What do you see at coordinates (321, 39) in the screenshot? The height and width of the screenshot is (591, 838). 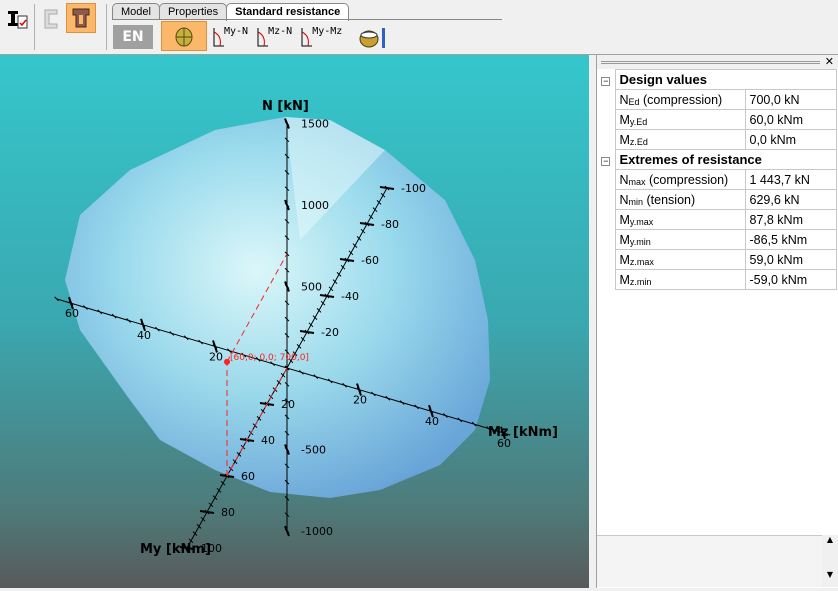 I see `my-mz-diagram-button: My-Mz` at bounding box center [321, 39].